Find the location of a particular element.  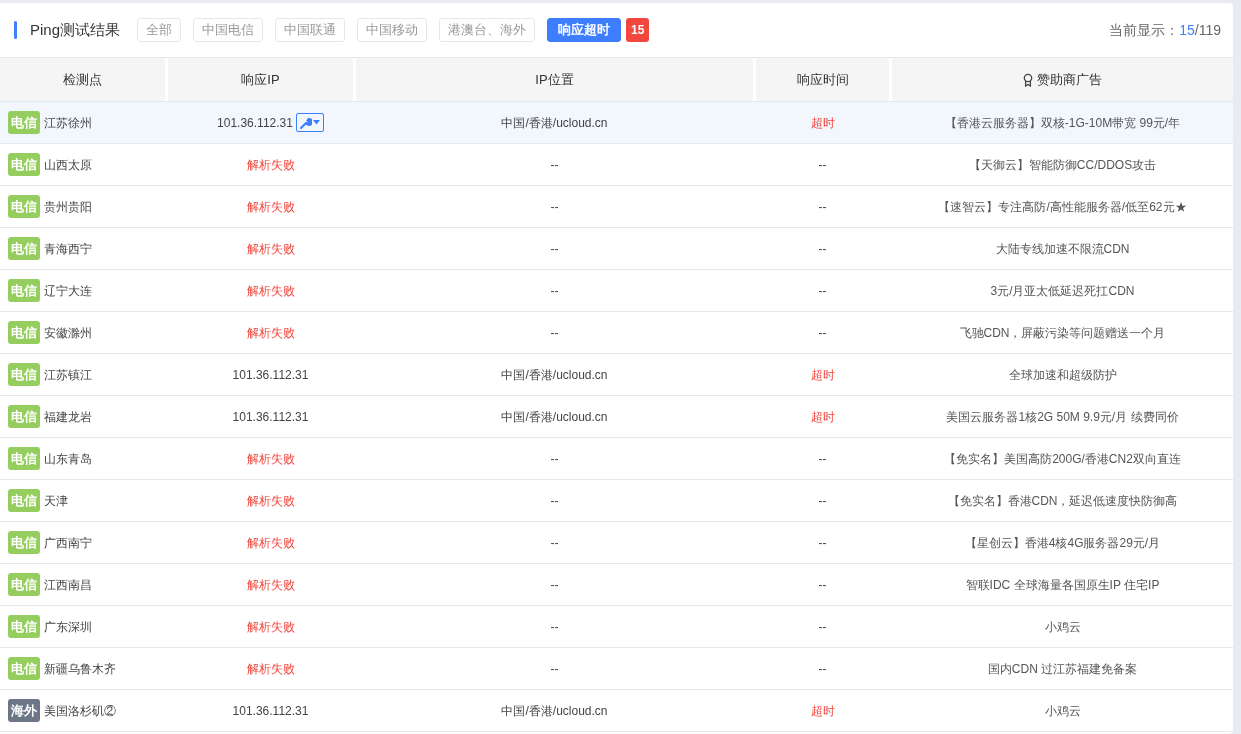

sponsor-ad-link: 【天御云】智能防御CC/DDOS攻击 is located at coordinates (1062, 164).